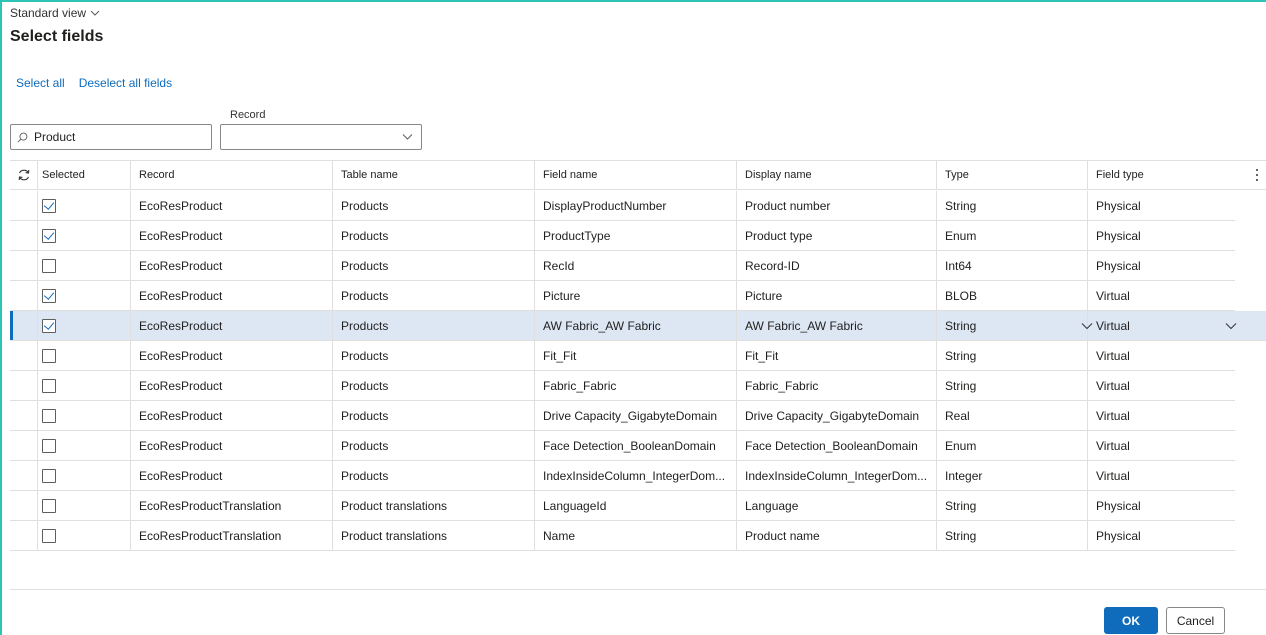  What do you see at coordinates (1195, 620) in the screenshot?
I see `cancel-button: Cancel` at bounding box center [1195, 620].